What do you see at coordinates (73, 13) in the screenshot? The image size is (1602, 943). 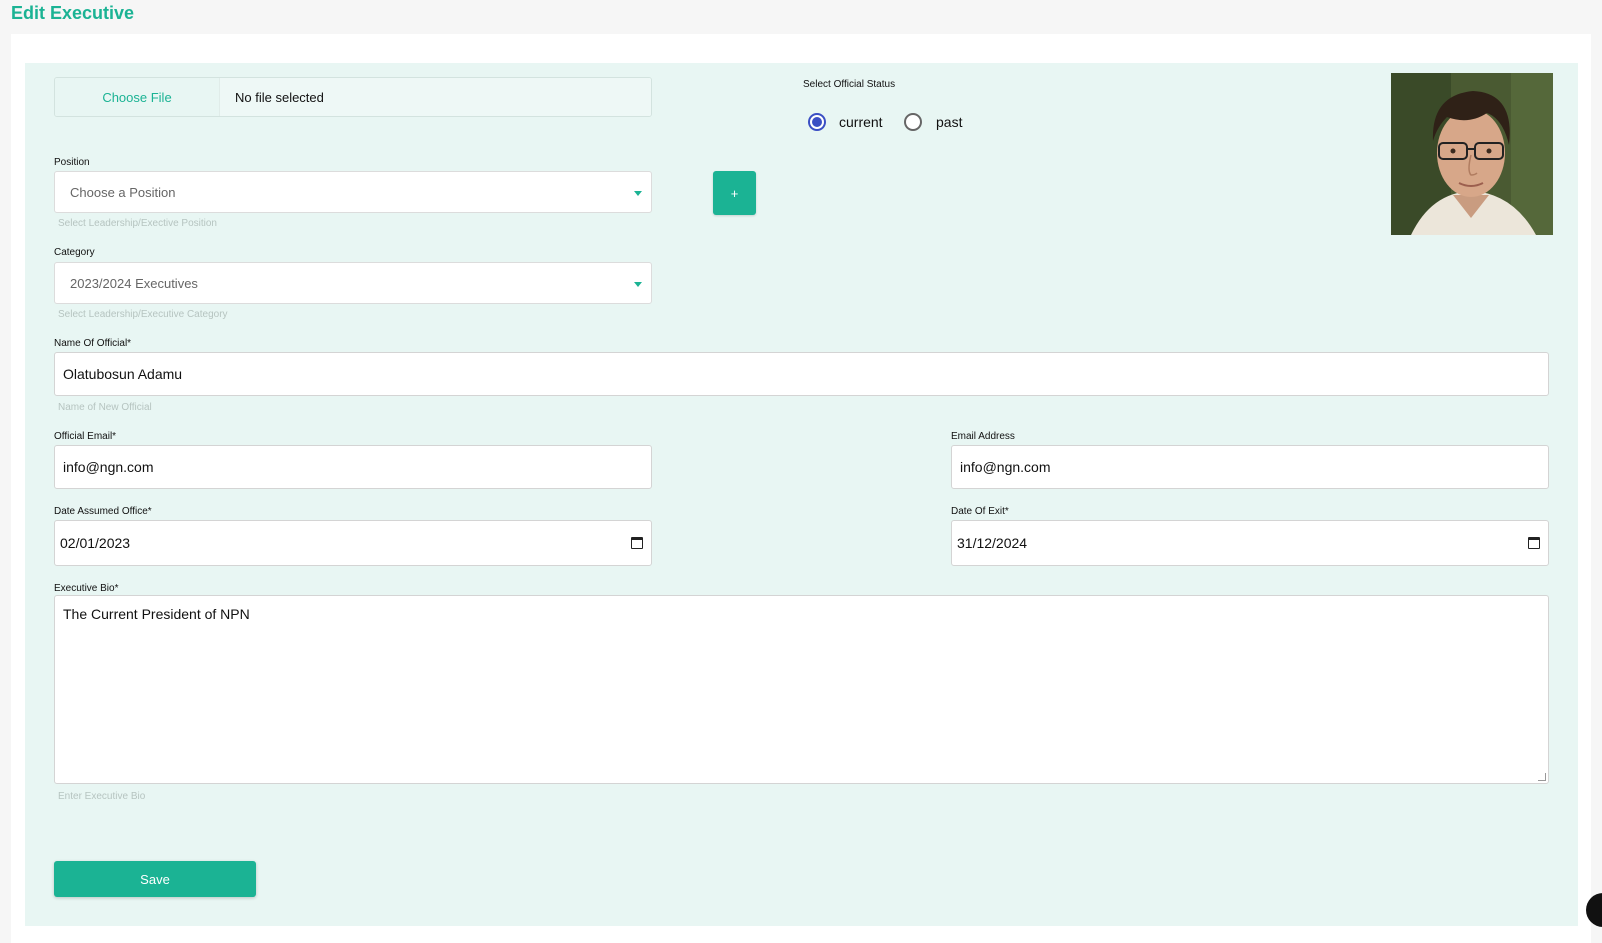 I see `page-title: Edit Executive` at bounding box center [73, 13].